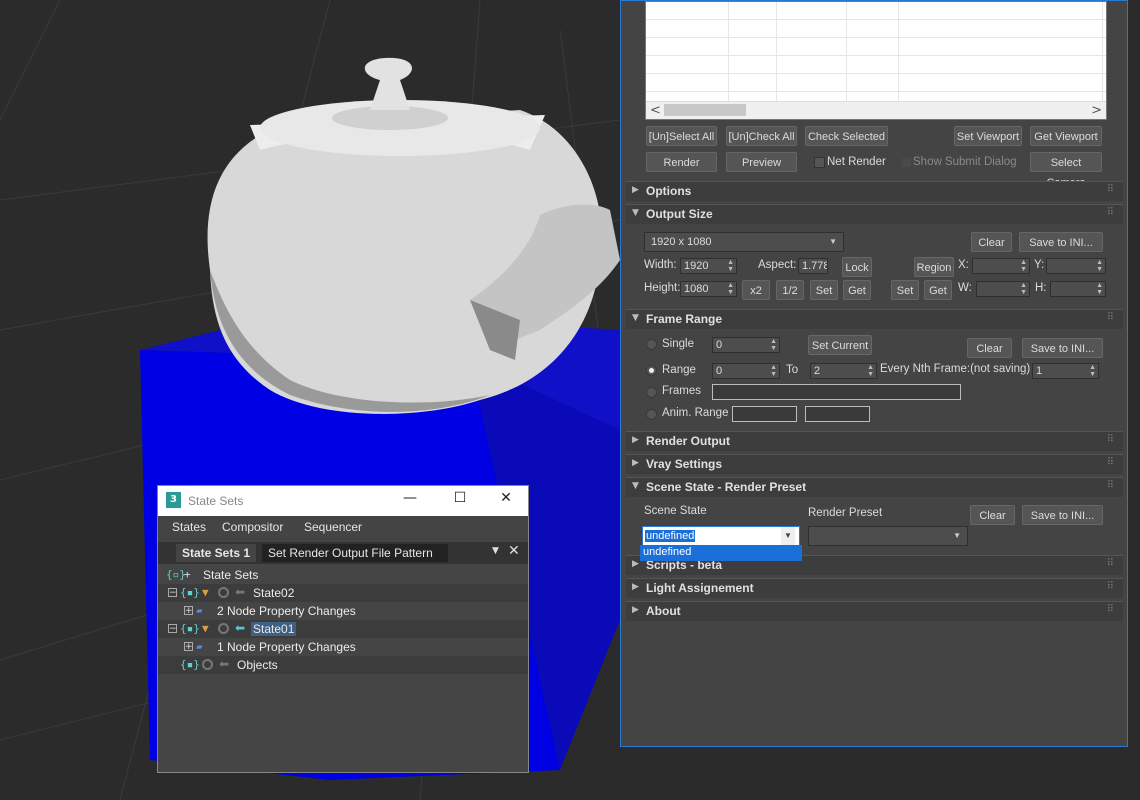 This screenshot has width=1140, height=800. What do you see at coordinates (790, 290) in the screenshot?
I see `half-button: 1/2` at bounding box center [790, 290].